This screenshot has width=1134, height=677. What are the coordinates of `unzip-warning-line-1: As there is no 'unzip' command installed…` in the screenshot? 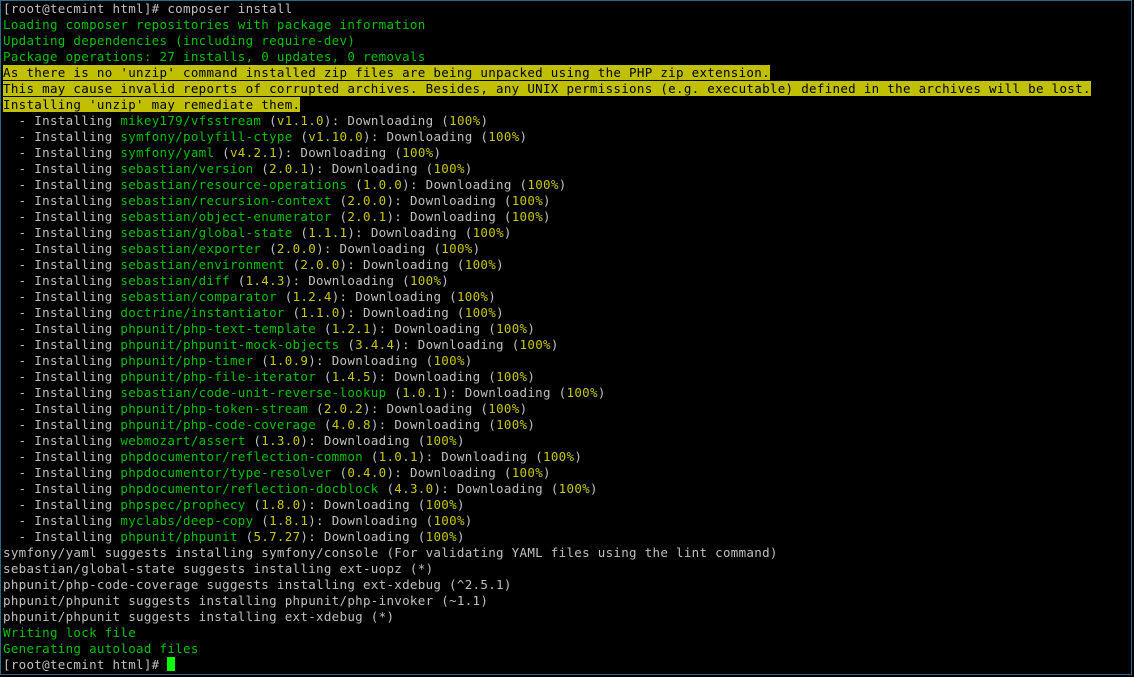 It's located at (567, 73).